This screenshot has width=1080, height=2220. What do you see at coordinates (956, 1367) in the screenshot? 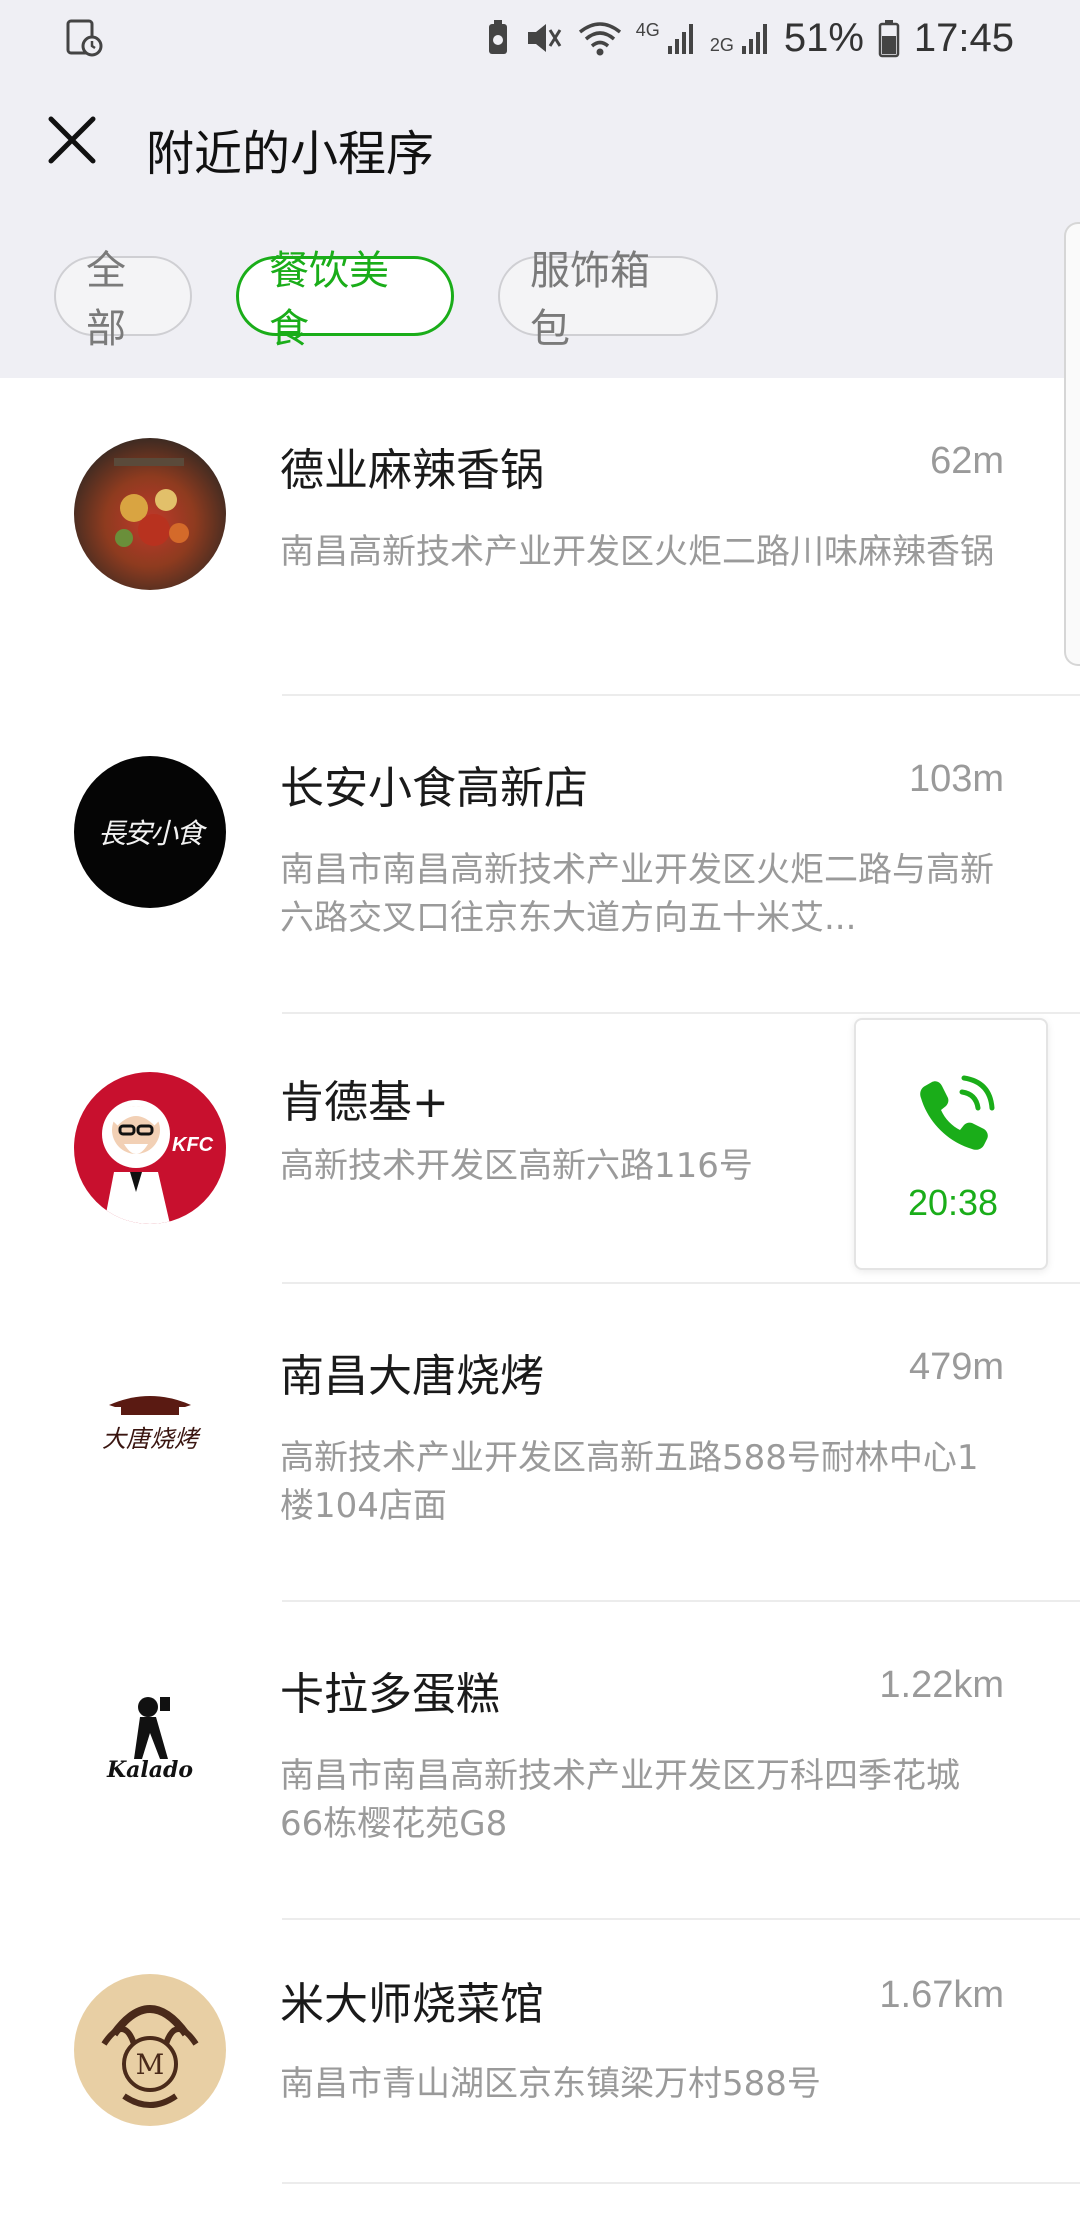
I see `item-distance: 479m` at bounding box center [956, 1367].